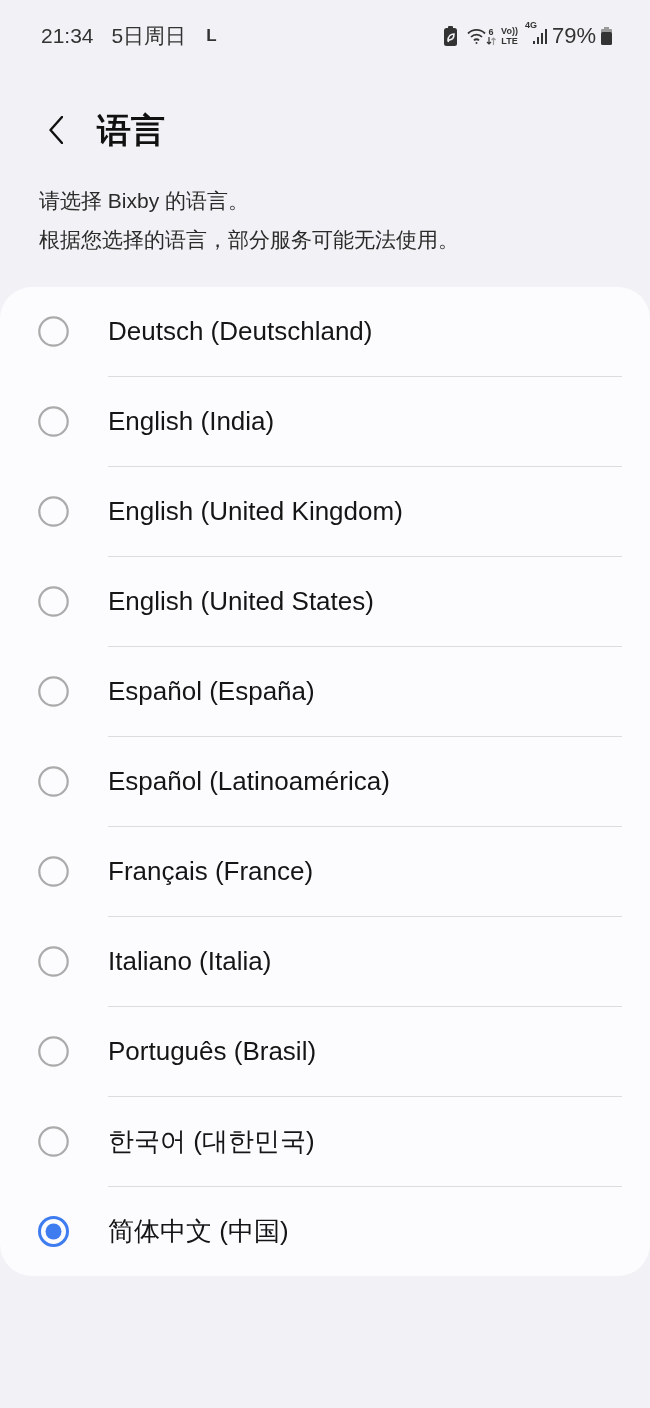 The height and width of the screenshot is (1408, 650). I want to click on language-option: Français (France), so click(325, 871).